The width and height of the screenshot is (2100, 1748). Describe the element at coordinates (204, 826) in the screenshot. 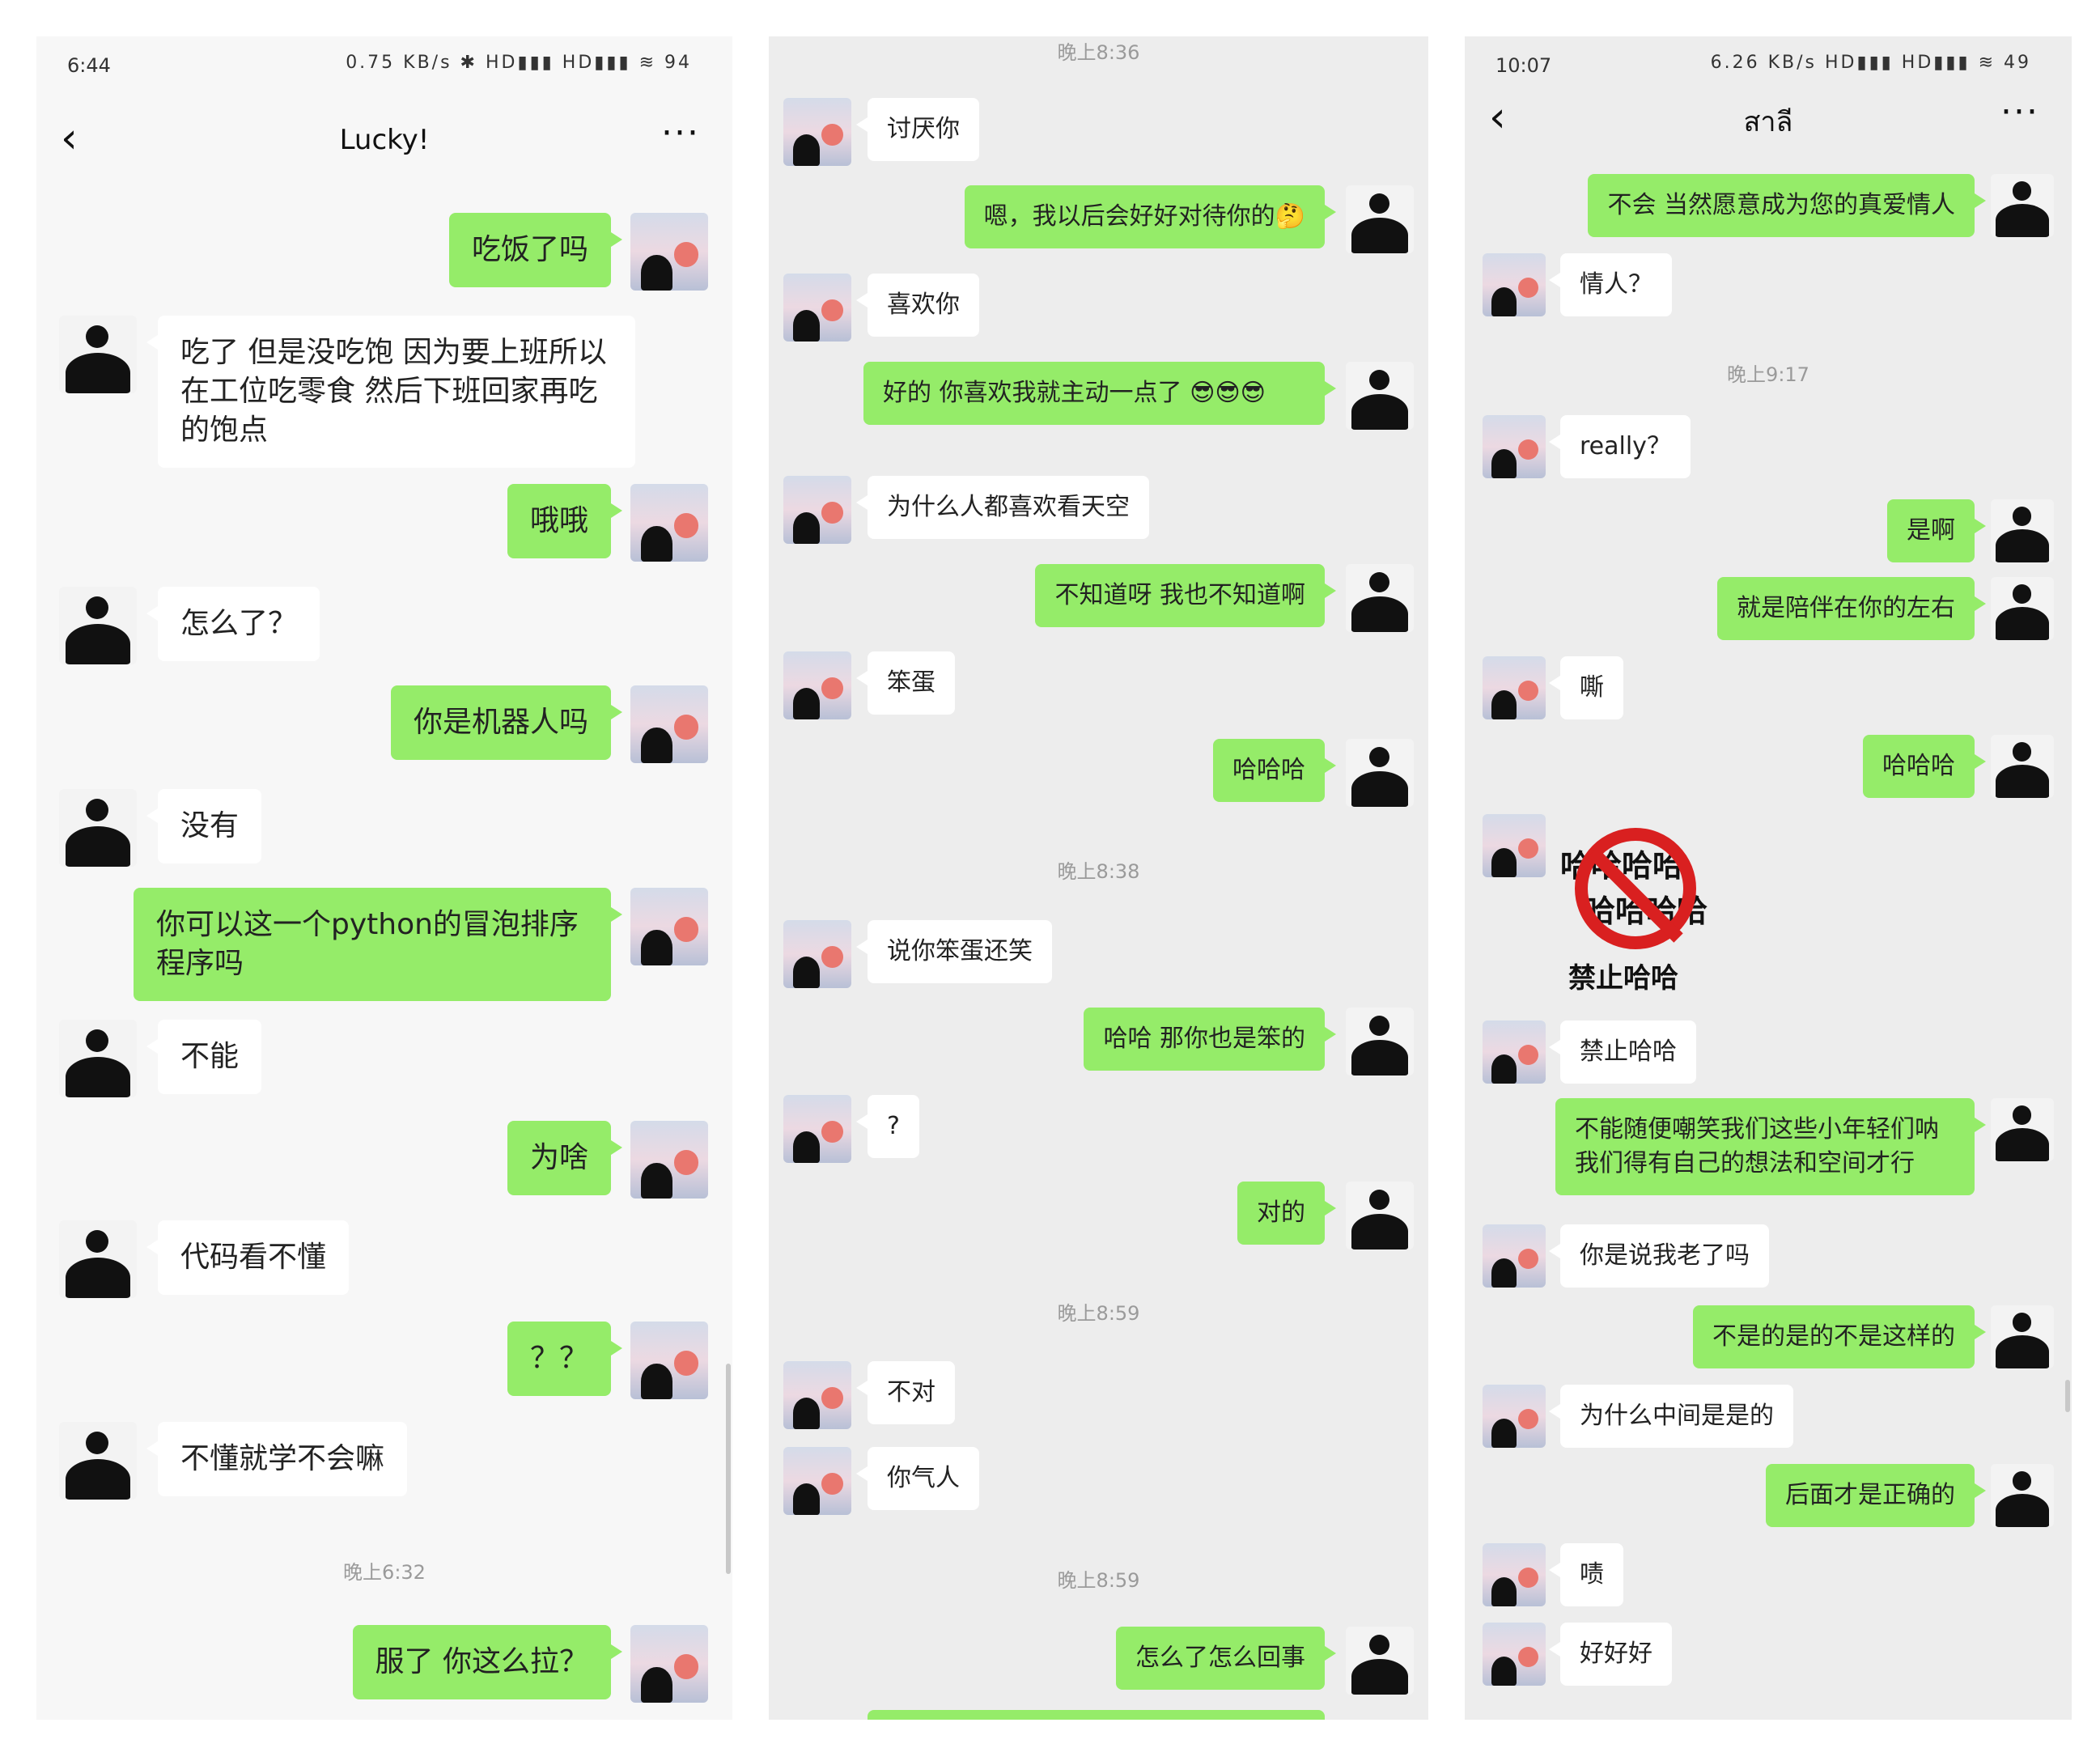

I see `message-contact: 没有` at that location.